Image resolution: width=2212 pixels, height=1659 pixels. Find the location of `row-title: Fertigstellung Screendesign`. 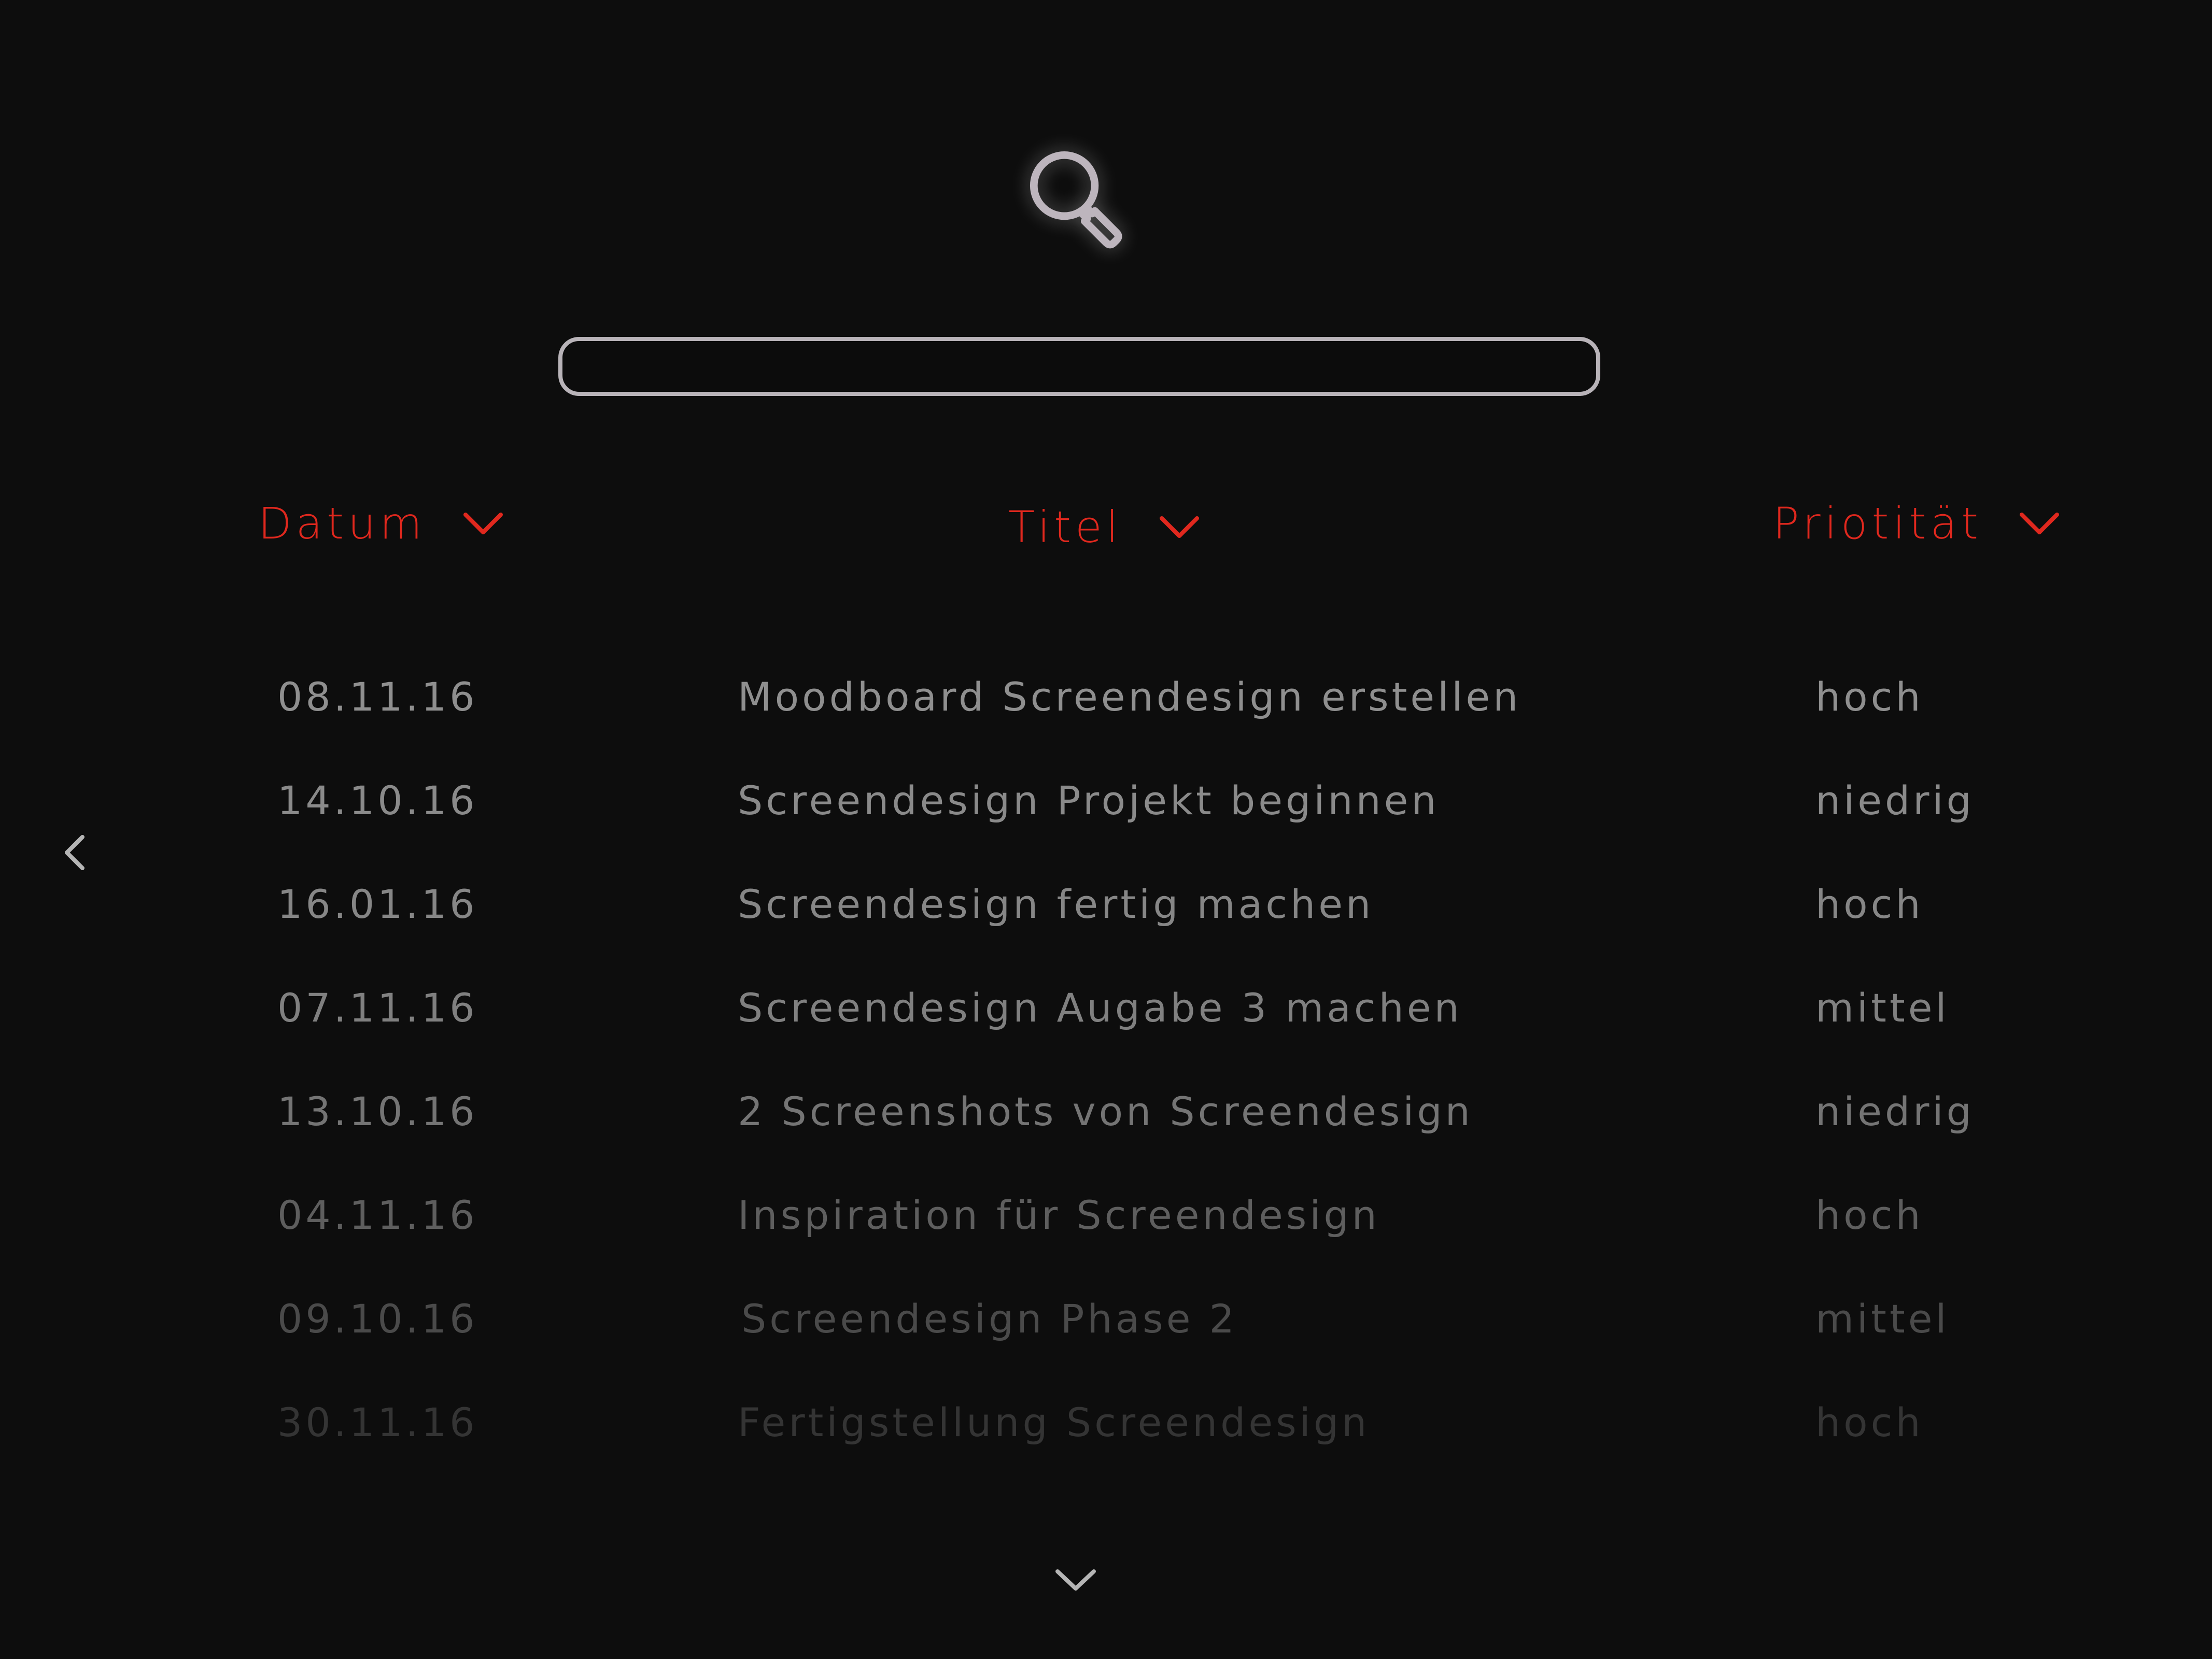

row-title: Fertigstellung Screendesign is located at coordinates (1054, 1422).